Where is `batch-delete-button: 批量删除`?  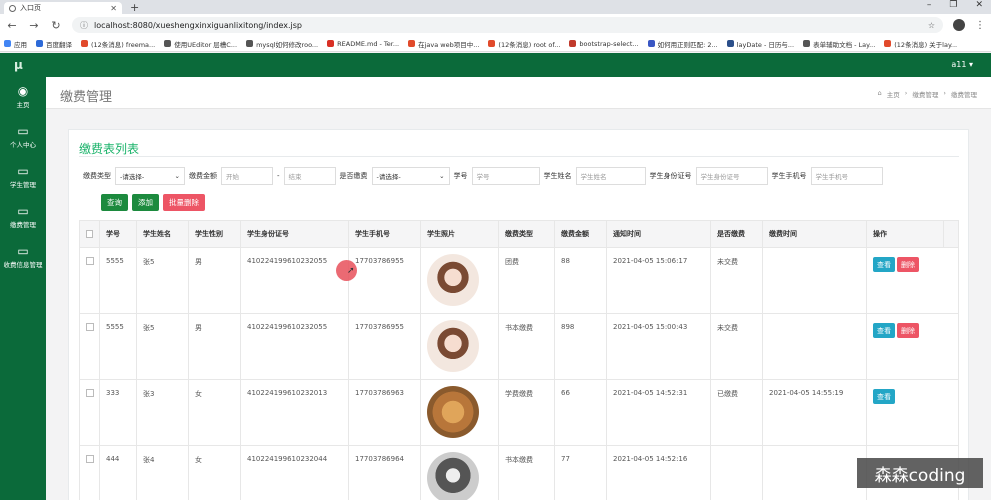
batch-delete-button: 批量删除 is located at coordinates (184, 202).